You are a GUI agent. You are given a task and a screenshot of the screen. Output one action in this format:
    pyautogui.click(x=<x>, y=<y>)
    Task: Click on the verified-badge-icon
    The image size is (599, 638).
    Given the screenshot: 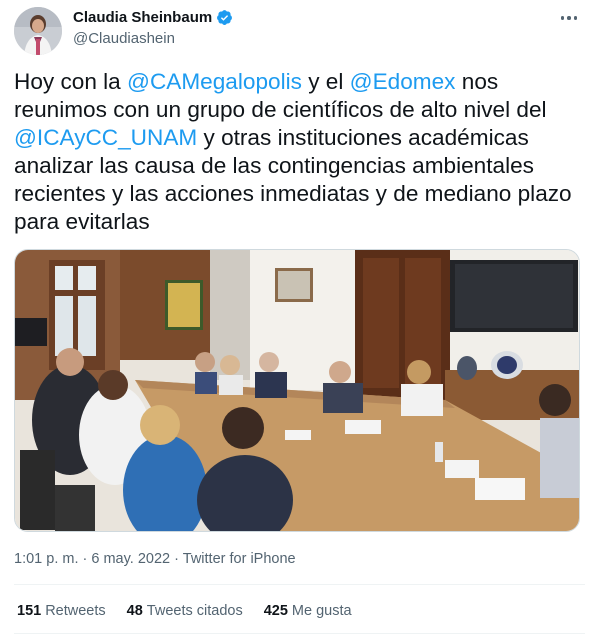 What is the action you would take?
    pyautogui.click(x=224, y=17)
    